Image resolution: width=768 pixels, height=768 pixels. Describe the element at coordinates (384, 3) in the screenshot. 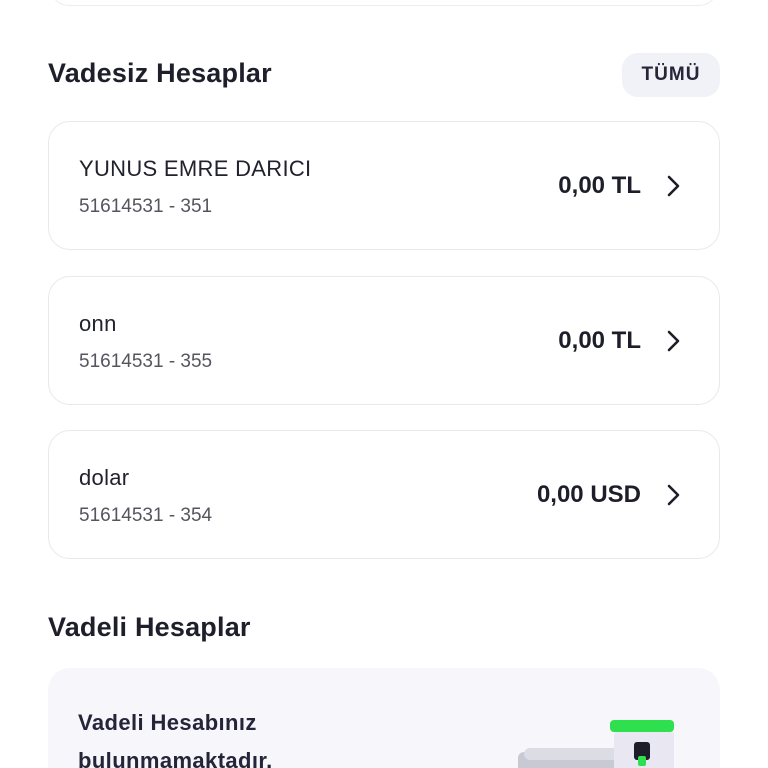

I see `previous-card-edge` at that location.